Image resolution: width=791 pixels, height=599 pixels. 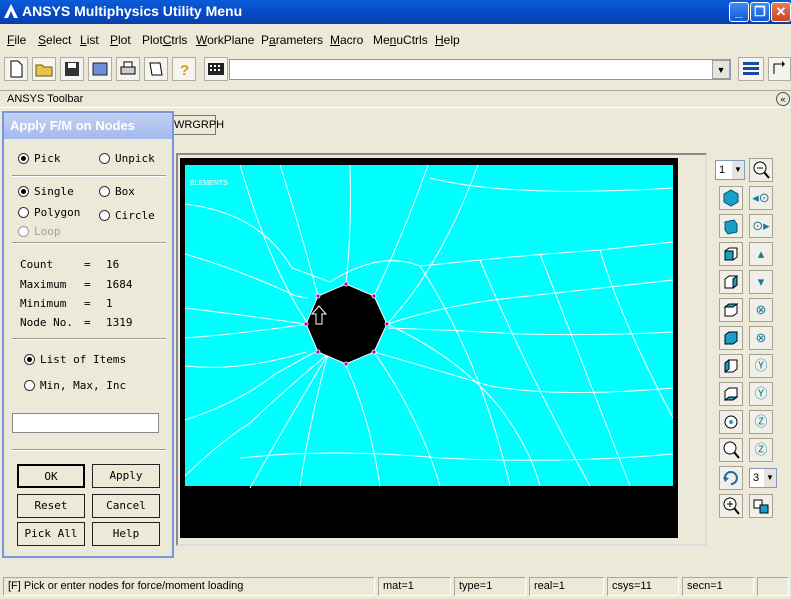 What do you see at coordinates (126, 506) in the screenshot?
I see `cancel-button: Cancel` at bounding box center [126, 506].